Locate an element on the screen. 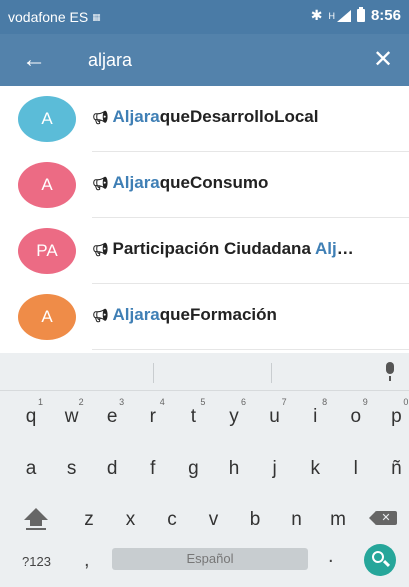 This screenshot has height=587, width=409. key-c: c is located at coordinates (172, 520).